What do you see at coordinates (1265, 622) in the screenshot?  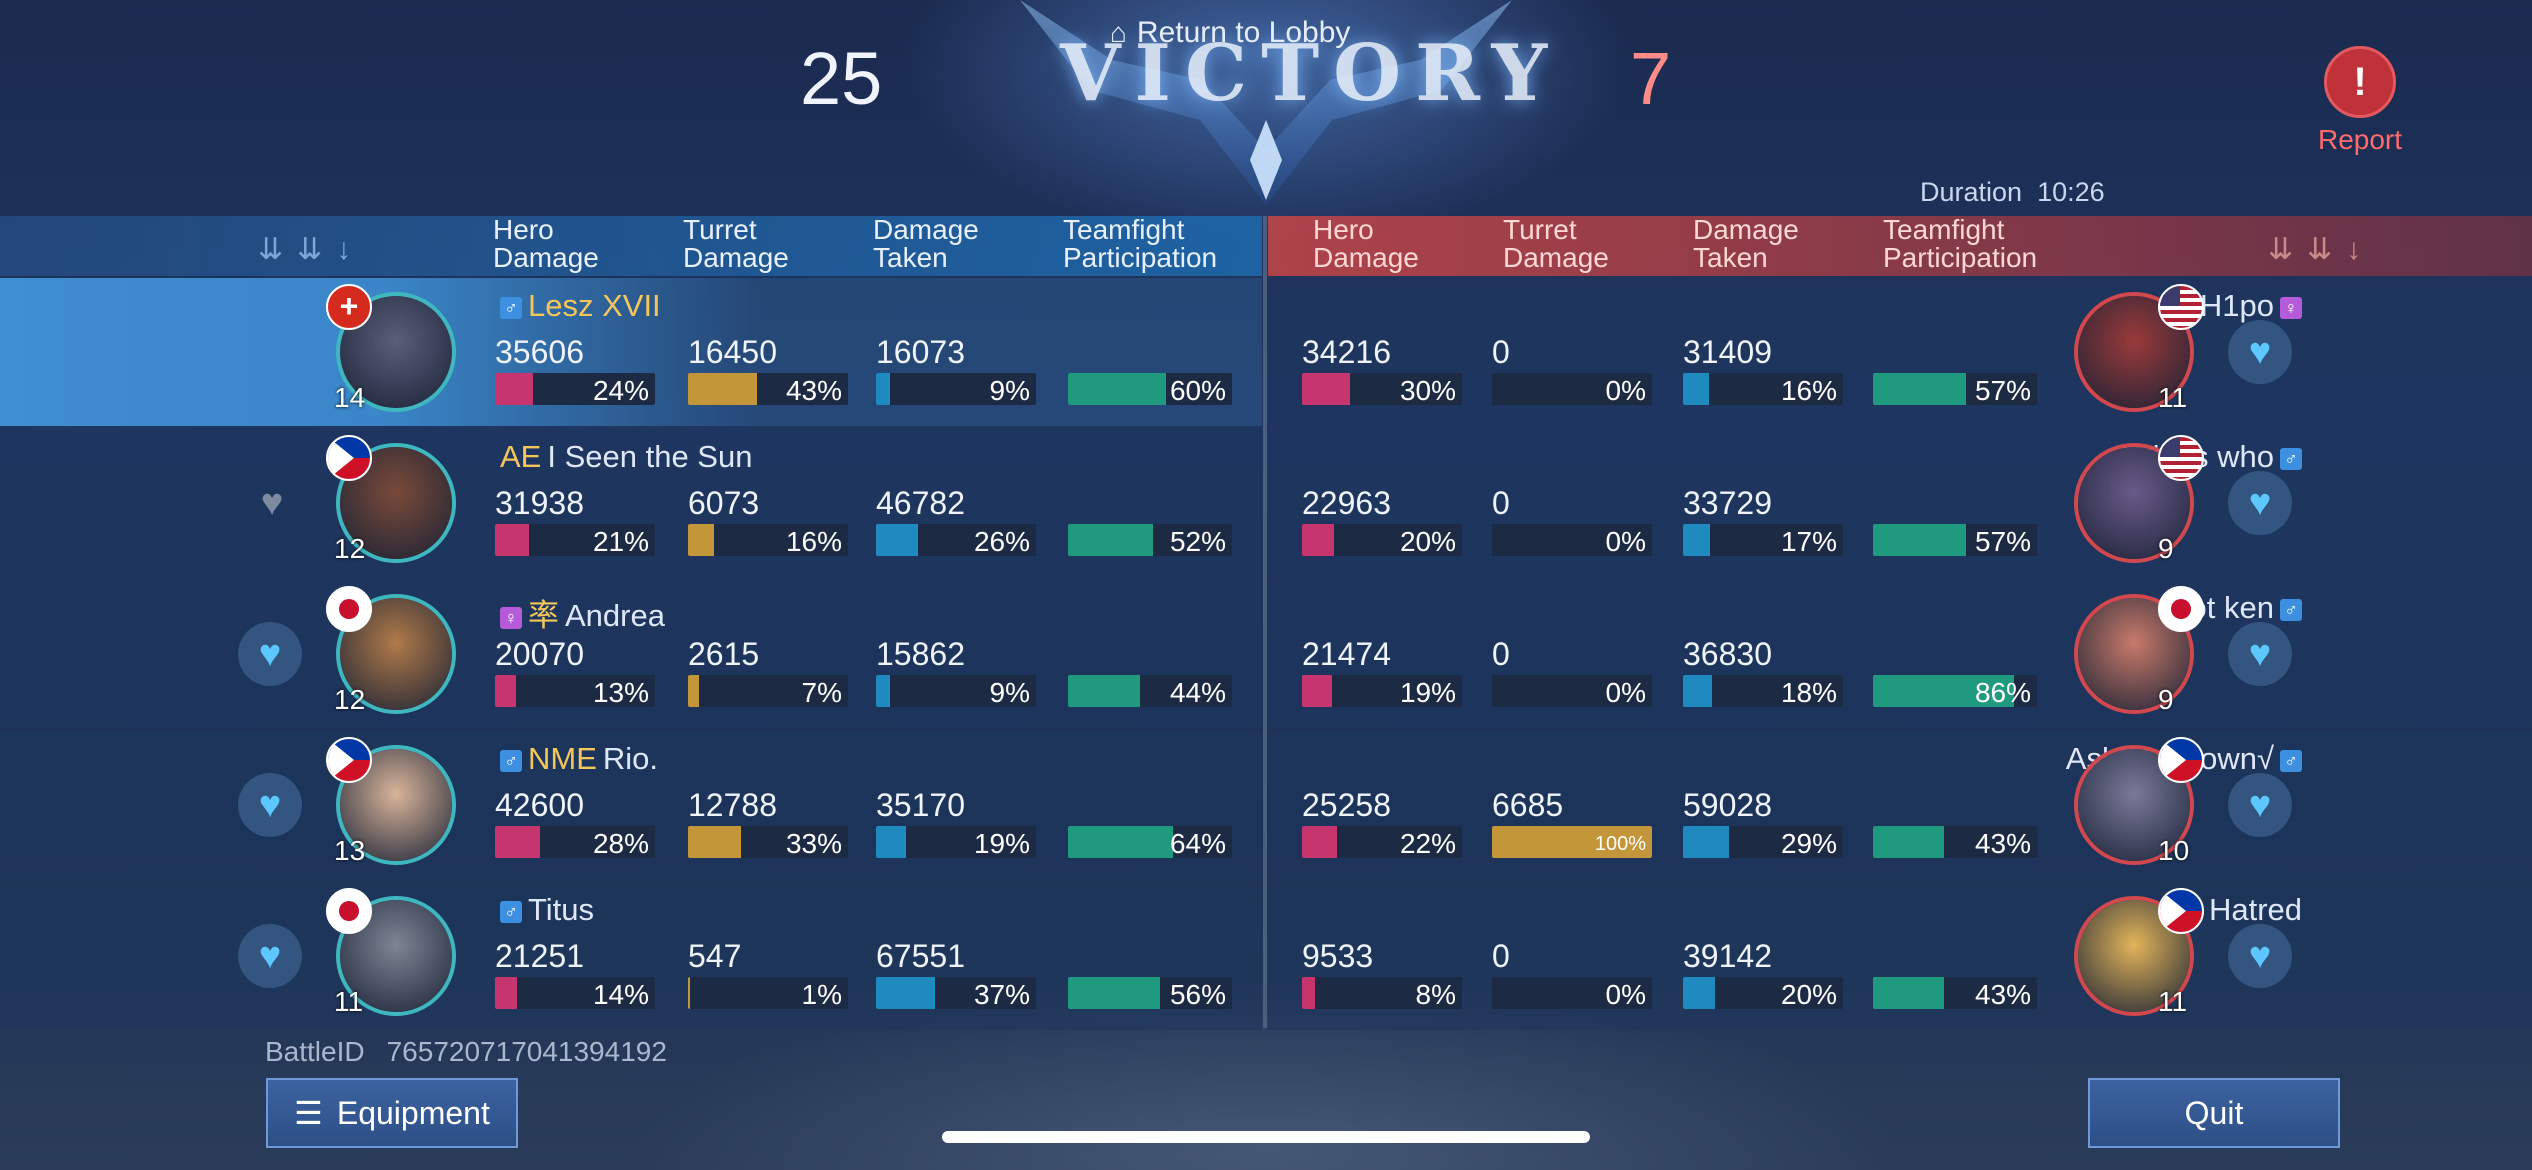 I see `team-divider` at bounding box center [1265, 622].